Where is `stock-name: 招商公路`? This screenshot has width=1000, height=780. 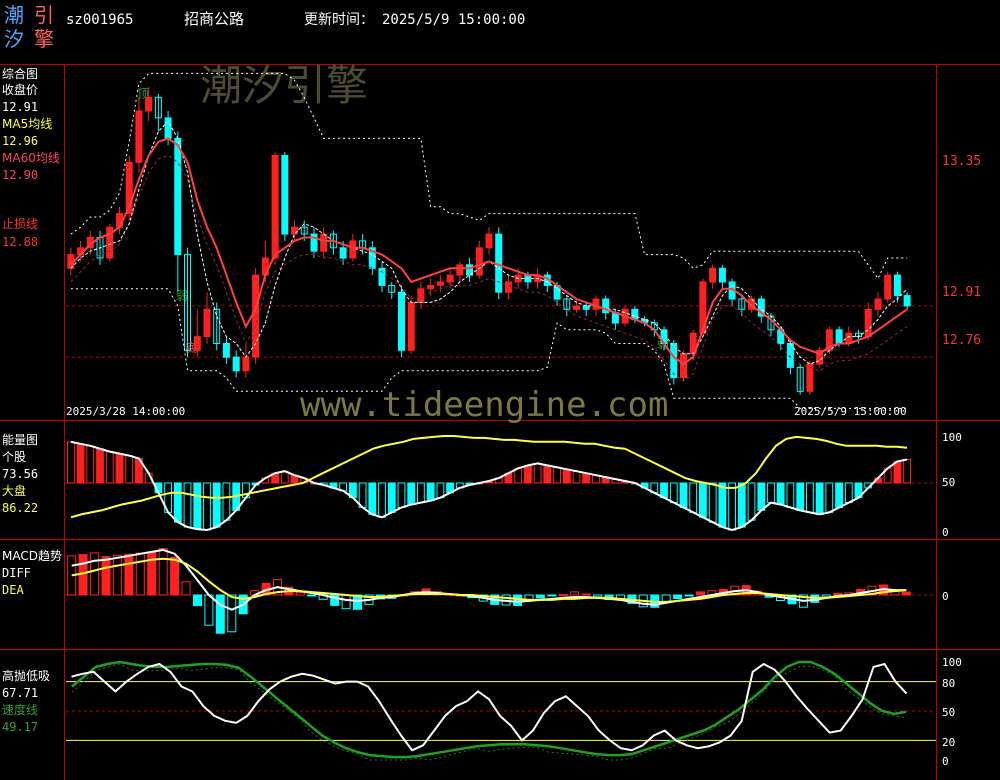 stock-name: 招商公路 is located at coordinates (214, 19).